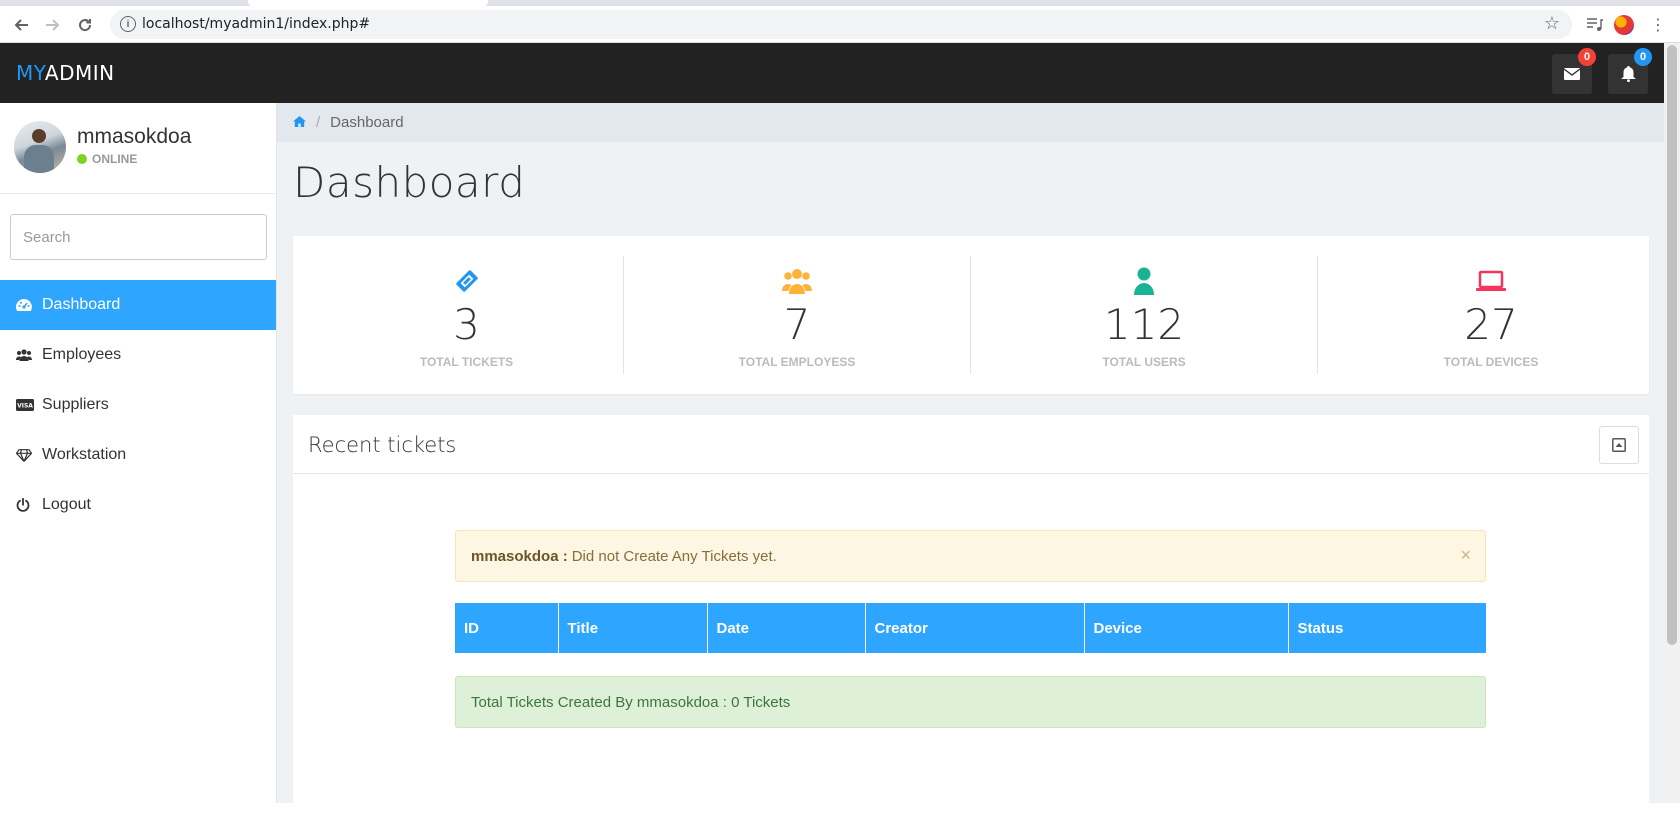 This screenshot has width=1680, height=815. I want to click on collapse-icon, so click(1619, 445).